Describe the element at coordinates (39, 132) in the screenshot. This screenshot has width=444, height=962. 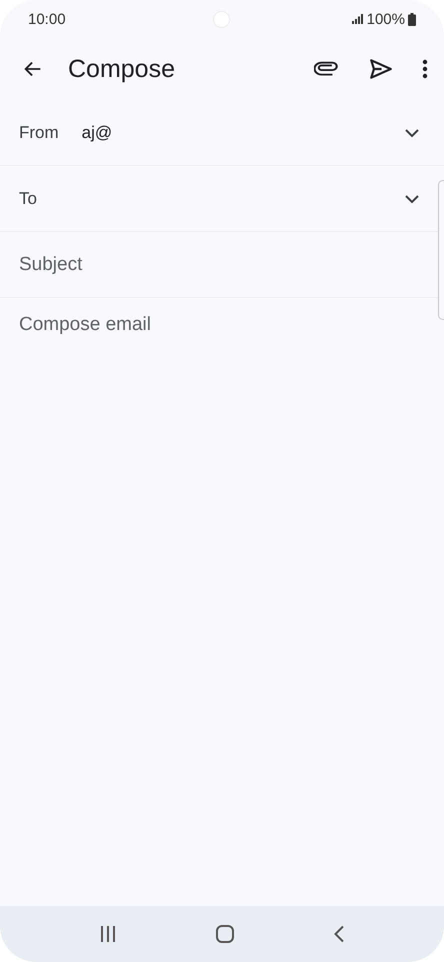
I see `field-label: From` at that location.